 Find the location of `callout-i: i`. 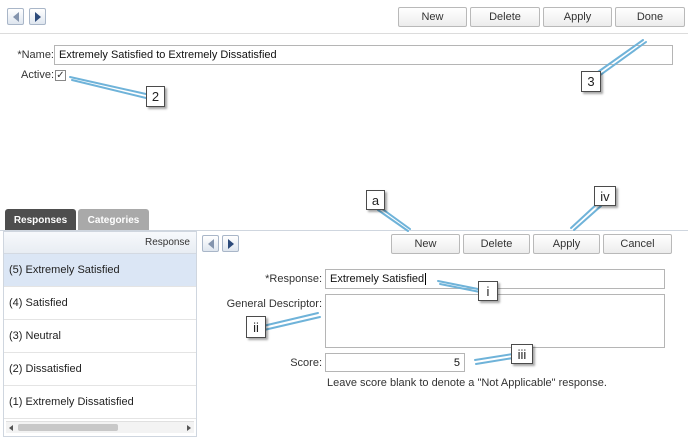

callout-i: i is located at coordinates (488, 291).